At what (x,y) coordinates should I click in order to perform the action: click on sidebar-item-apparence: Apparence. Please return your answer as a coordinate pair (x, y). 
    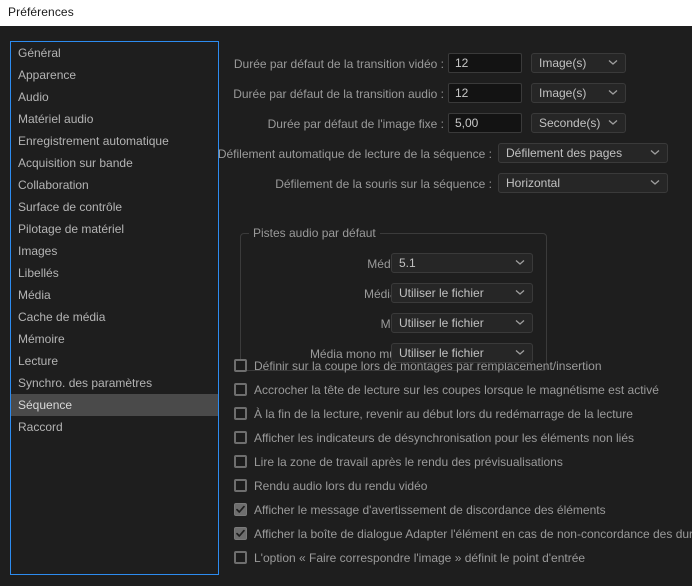
    Looking at the image, I should click on (114, 75).